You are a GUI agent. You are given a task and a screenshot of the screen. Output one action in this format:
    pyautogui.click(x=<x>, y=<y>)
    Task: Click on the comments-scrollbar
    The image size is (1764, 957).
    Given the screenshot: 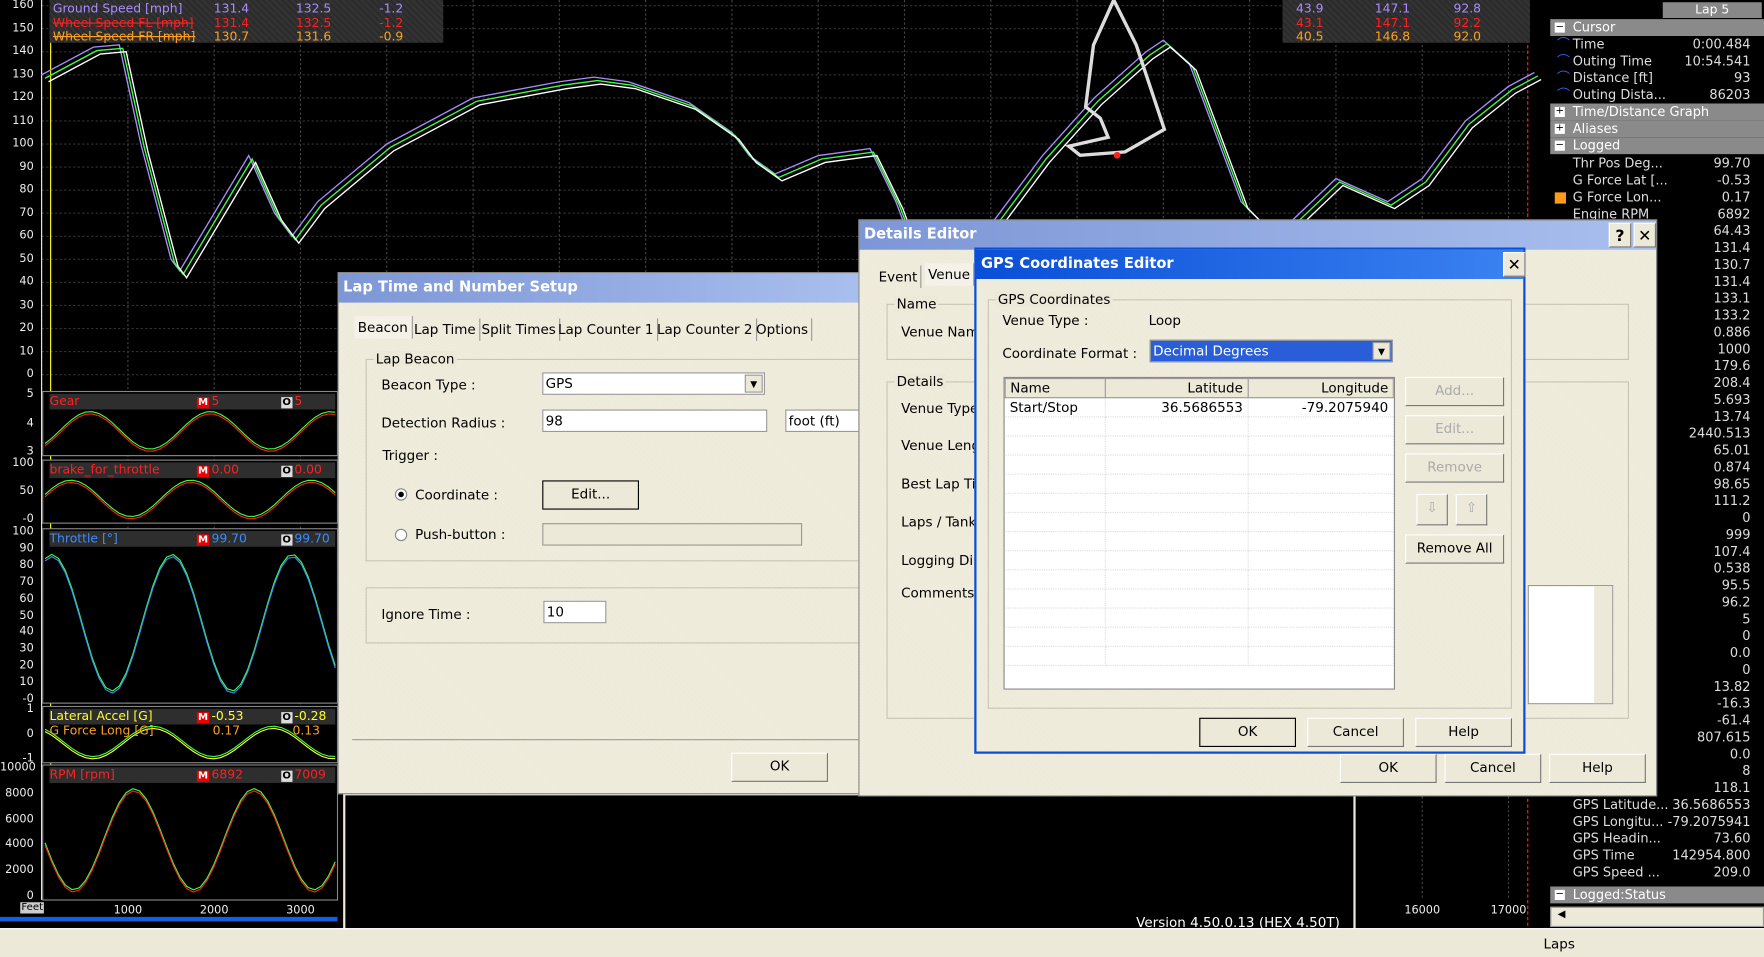 What is the action you would take?
    pyautogui.click(x=1603, y=645)
    